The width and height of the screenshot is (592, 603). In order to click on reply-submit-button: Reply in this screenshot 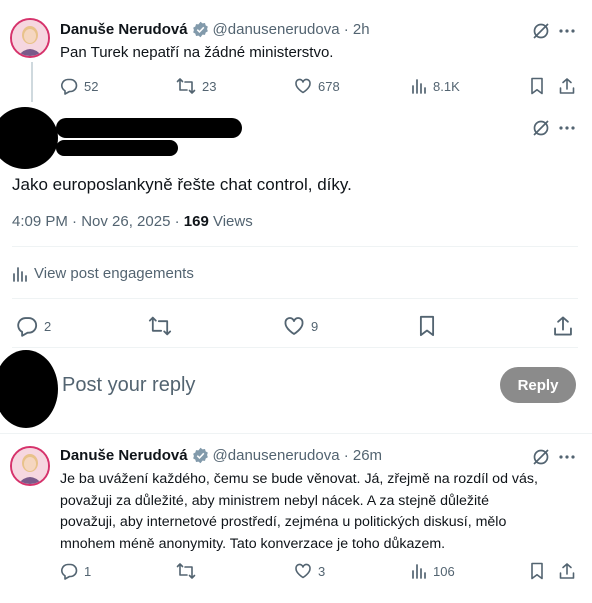, I will do `click(538, 385)`.